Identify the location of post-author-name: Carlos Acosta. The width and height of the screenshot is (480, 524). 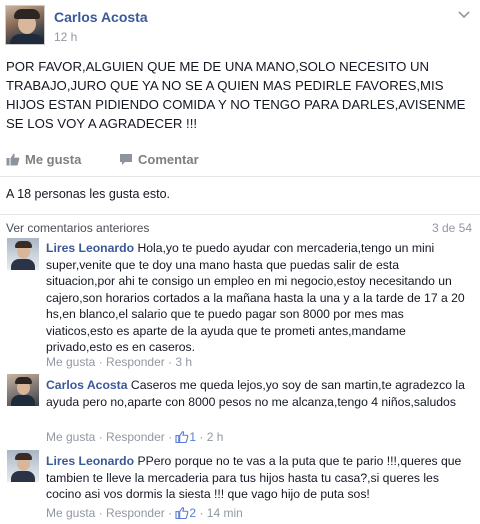
(101, 17).